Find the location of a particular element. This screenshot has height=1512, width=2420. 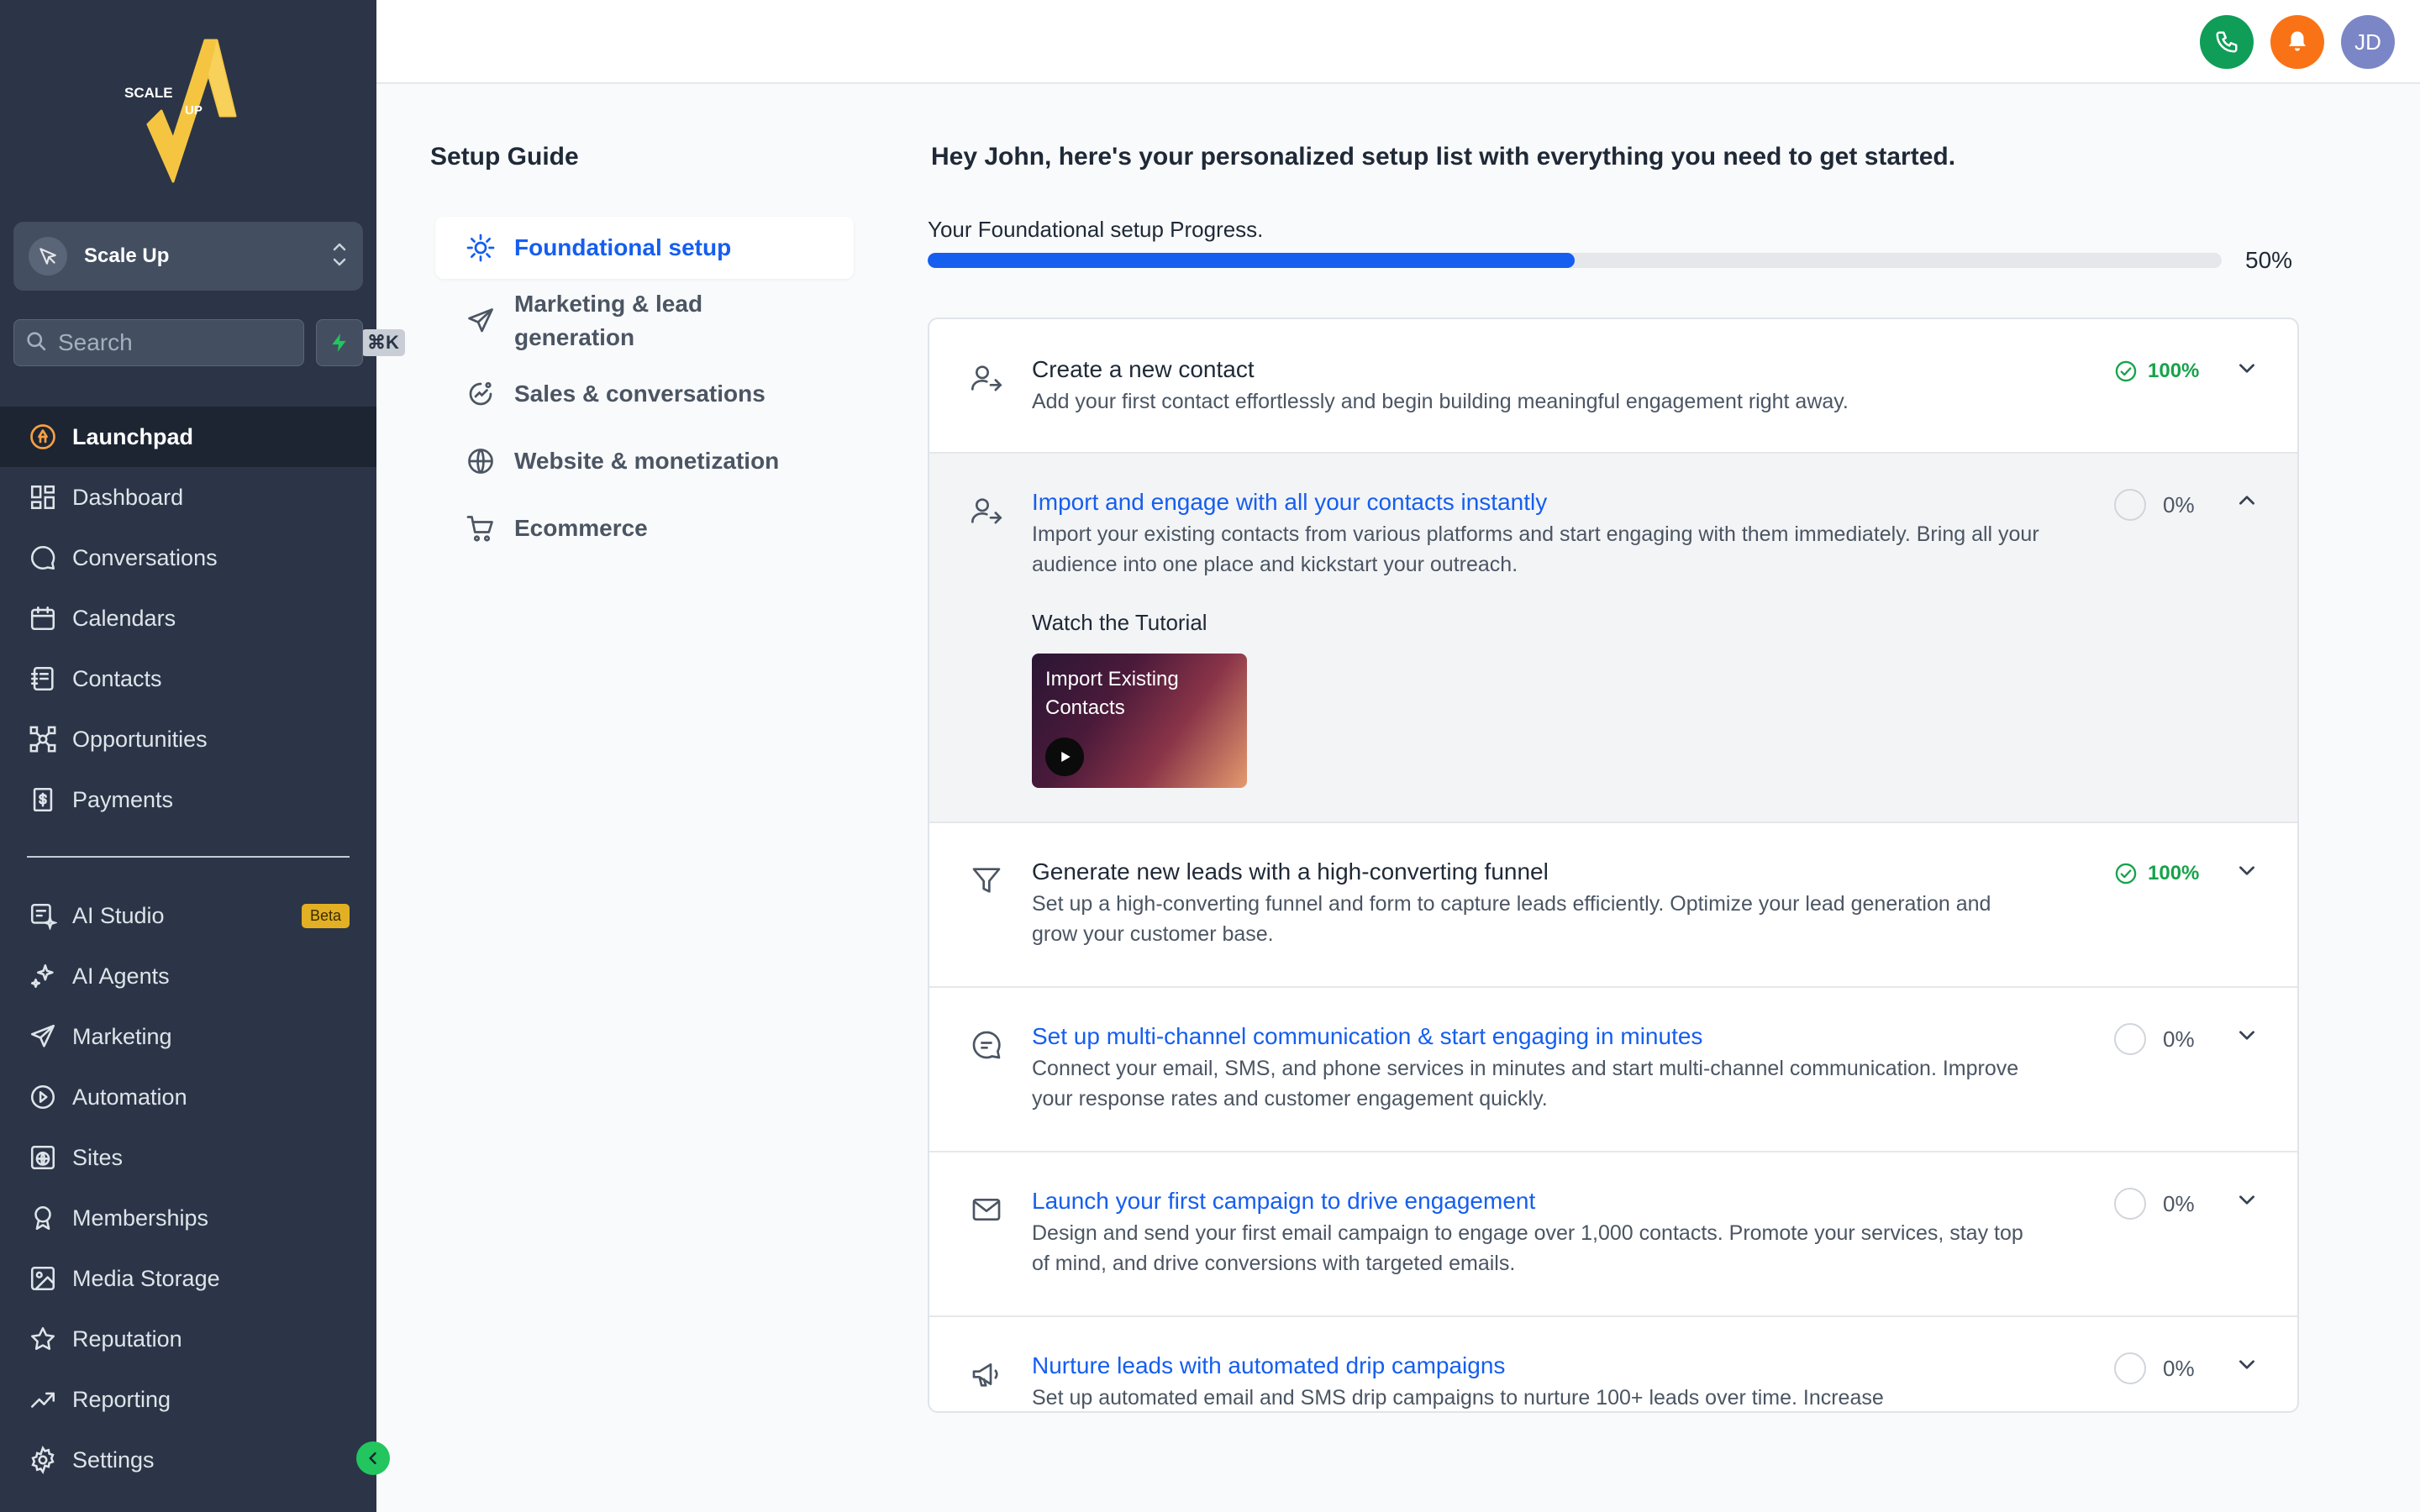

collapse-sidebar-button is located at coordinates (373, 1458).